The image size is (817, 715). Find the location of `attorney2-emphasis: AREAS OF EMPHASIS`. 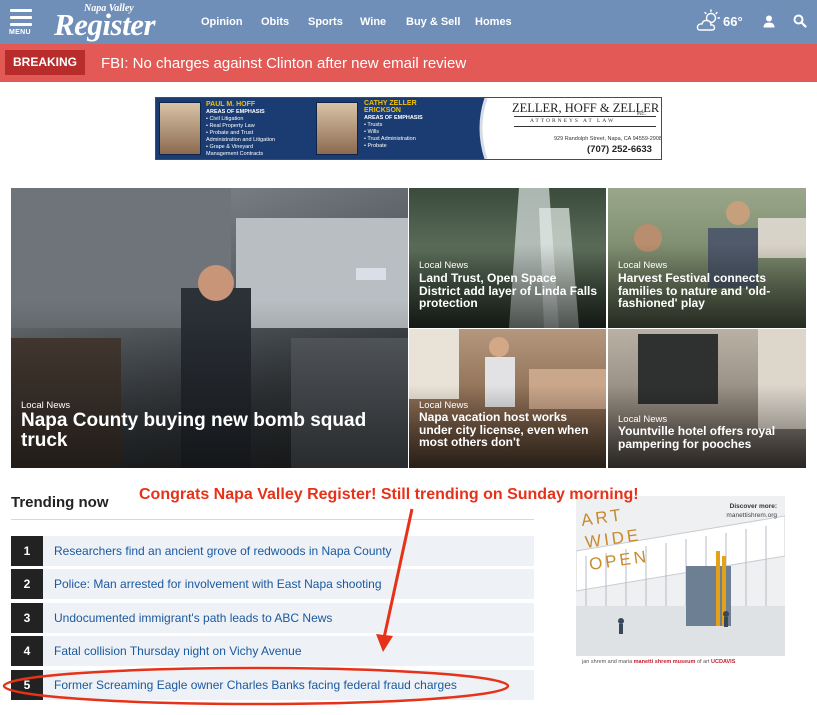

attorney2-emphasis: AREAS OF EMPHASIS is located at coordinates (393, 118).